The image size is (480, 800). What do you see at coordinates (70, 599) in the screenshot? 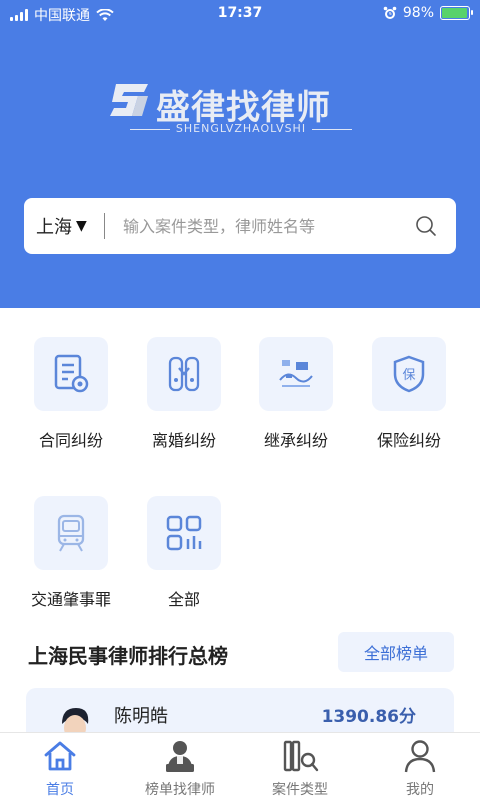
I see `category-label: 交通肇事罪` at bounding box center [70, 599].